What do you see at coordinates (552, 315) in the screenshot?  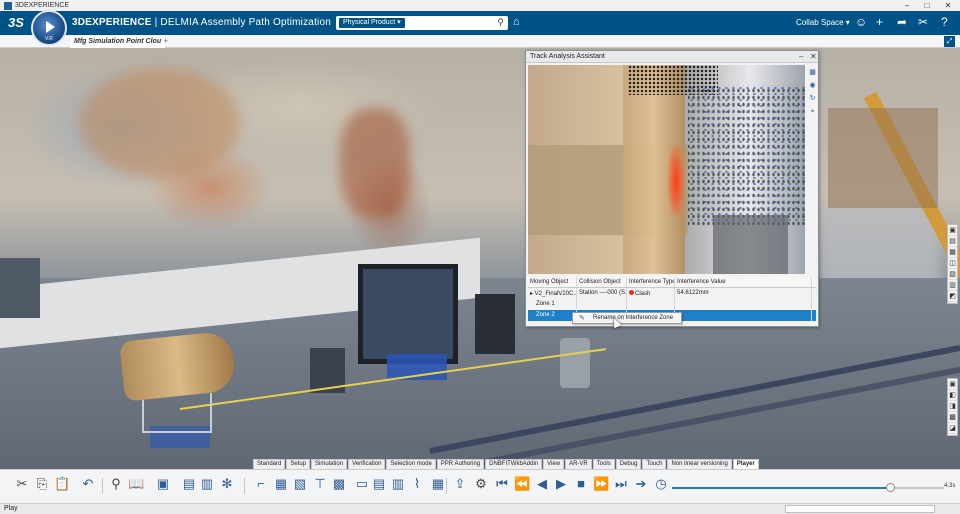 I see `zone-cell: Zone 2` at bounding box center [552, 315].